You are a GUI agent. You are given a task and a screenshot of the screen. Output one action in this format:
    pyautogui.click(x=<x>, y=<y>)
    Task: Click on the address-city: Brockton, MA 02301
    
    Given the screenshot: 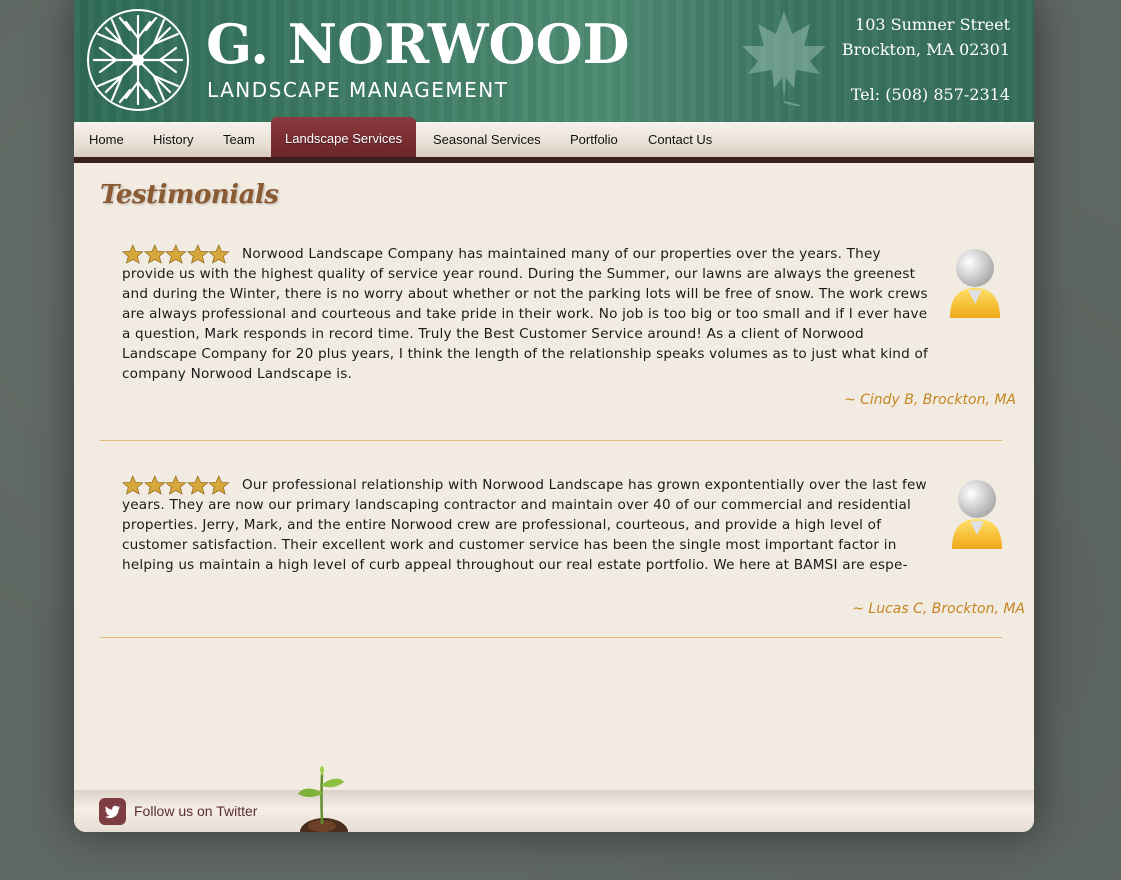 What is the action you would take?
    pyautogui.click(x=925, y=49)
    